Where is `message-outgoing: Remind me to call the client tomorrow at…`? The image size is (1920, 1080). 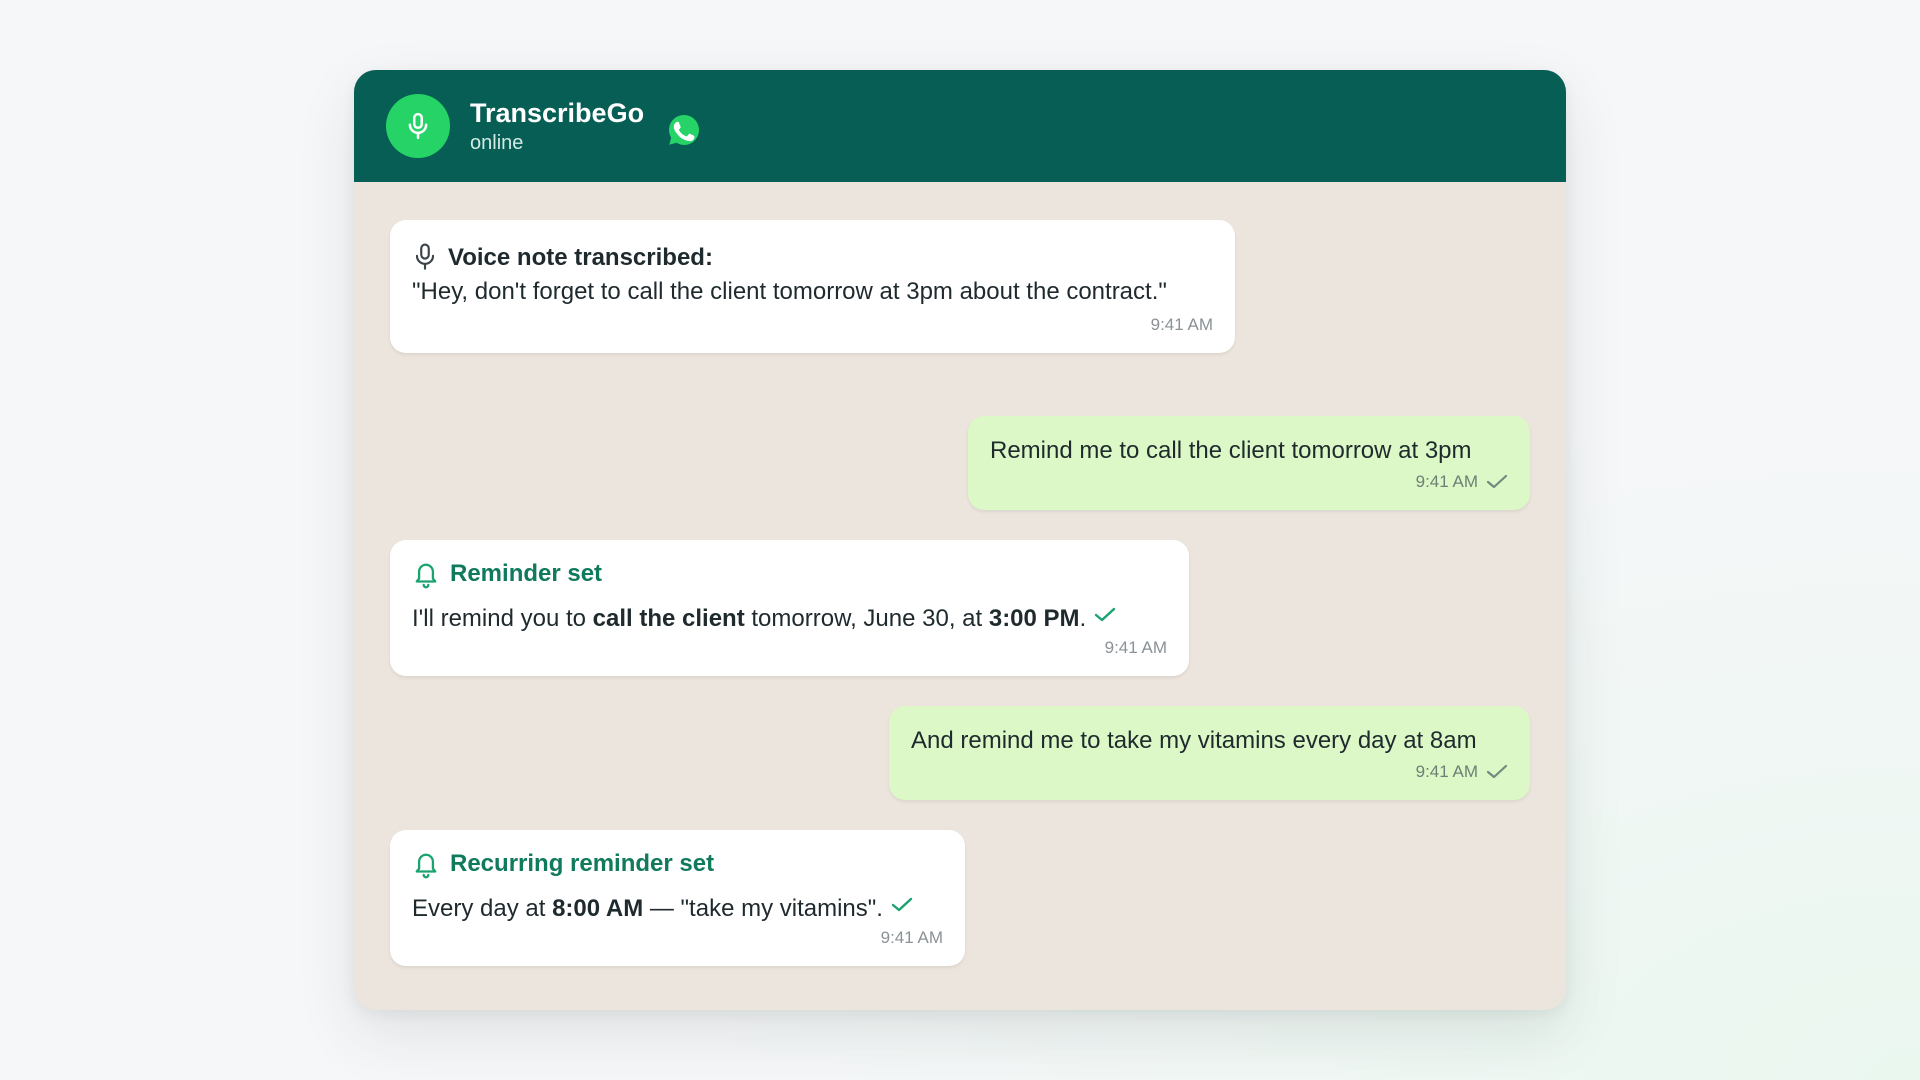
message-outgoing: Remind me to call the client tomorrow at… is located at coordinates (1249, 463).